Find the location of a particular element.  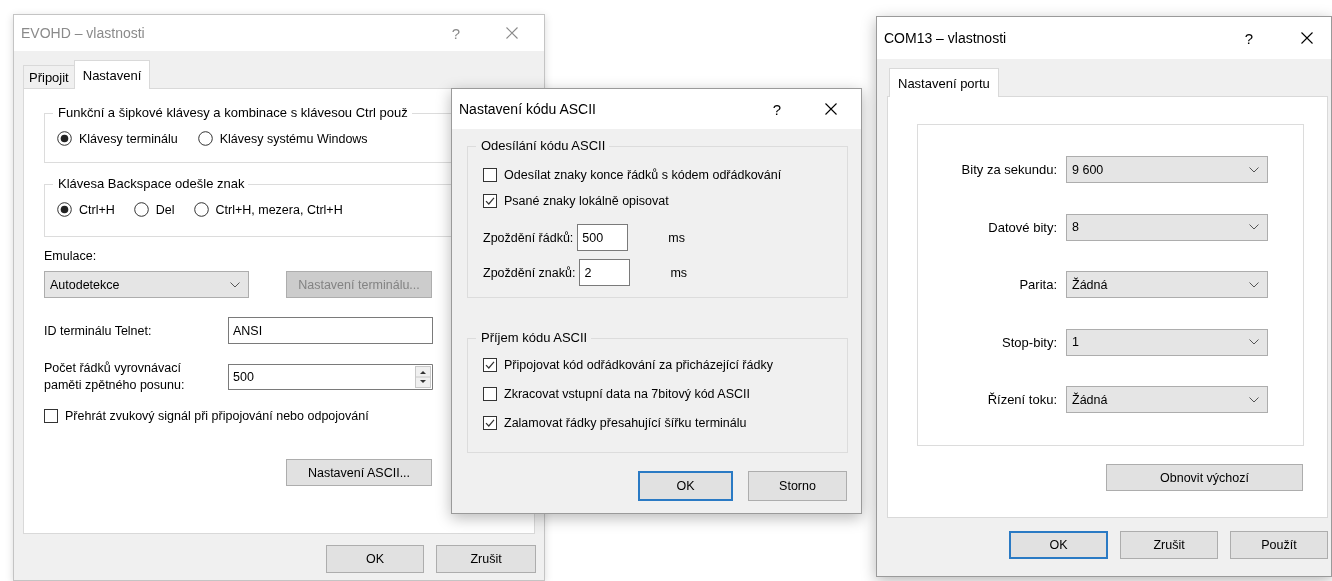

checkbox-label: Odesílat znaky konce řádků s kódem odřádkování is located at coordinates (643, 175).